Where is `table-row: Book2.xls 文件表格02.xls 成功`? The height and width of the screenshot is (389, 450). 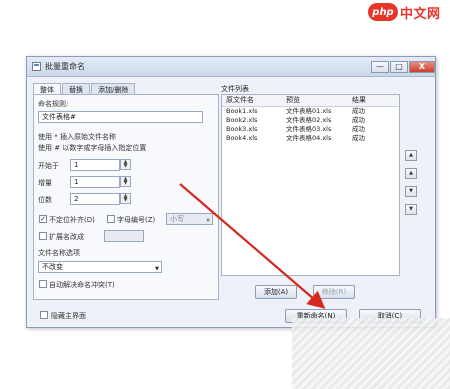
table-row: Book2.xls 文件表格02.xls 成功 is located at coordinates (310, 120).